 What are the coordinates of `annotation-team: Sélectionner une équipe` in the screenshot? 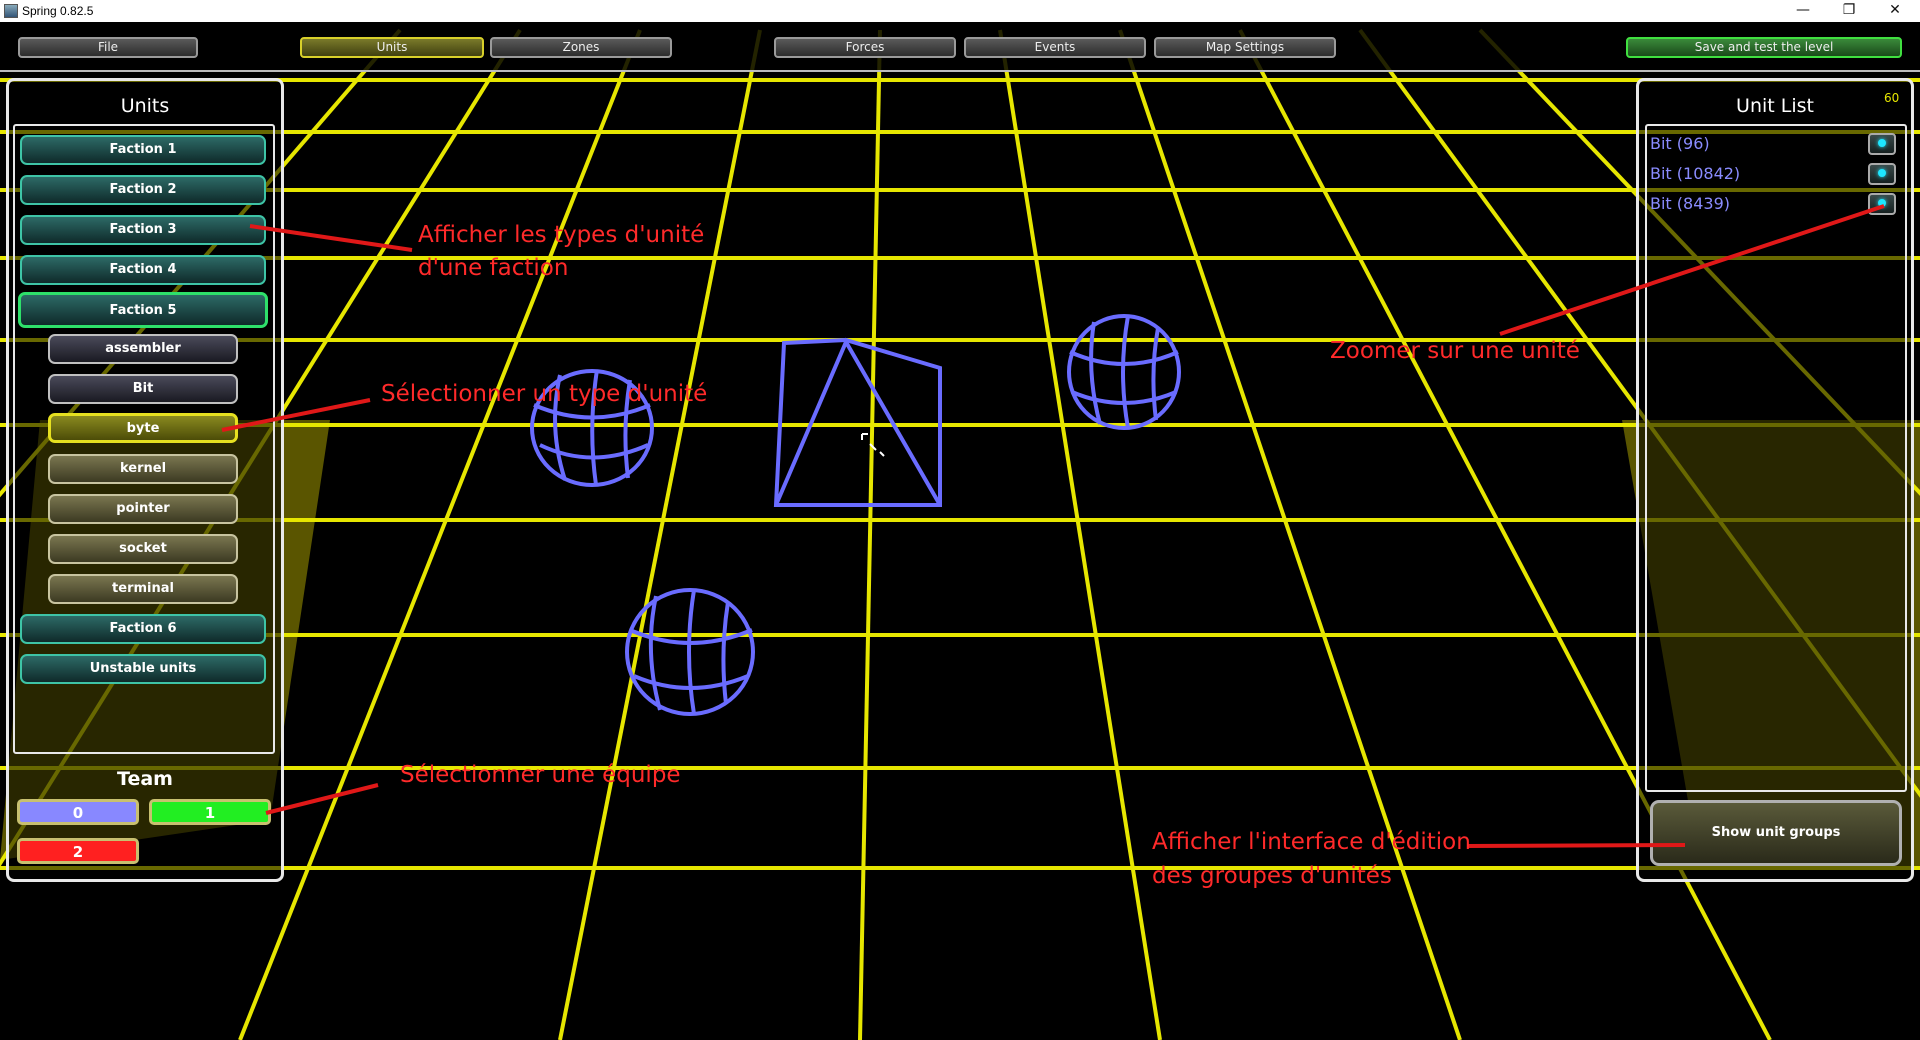 It's located at (540, 775).